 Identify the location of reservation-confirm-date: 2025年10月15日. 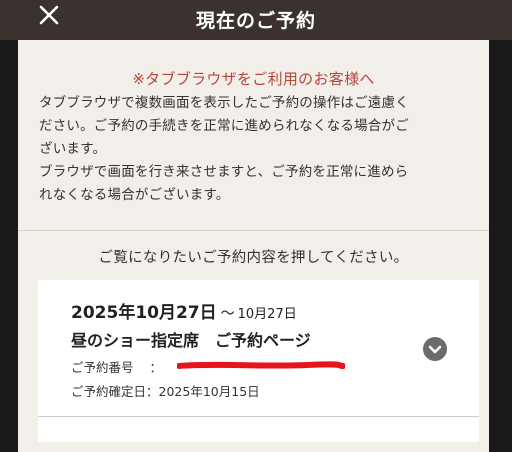
(209, 391).